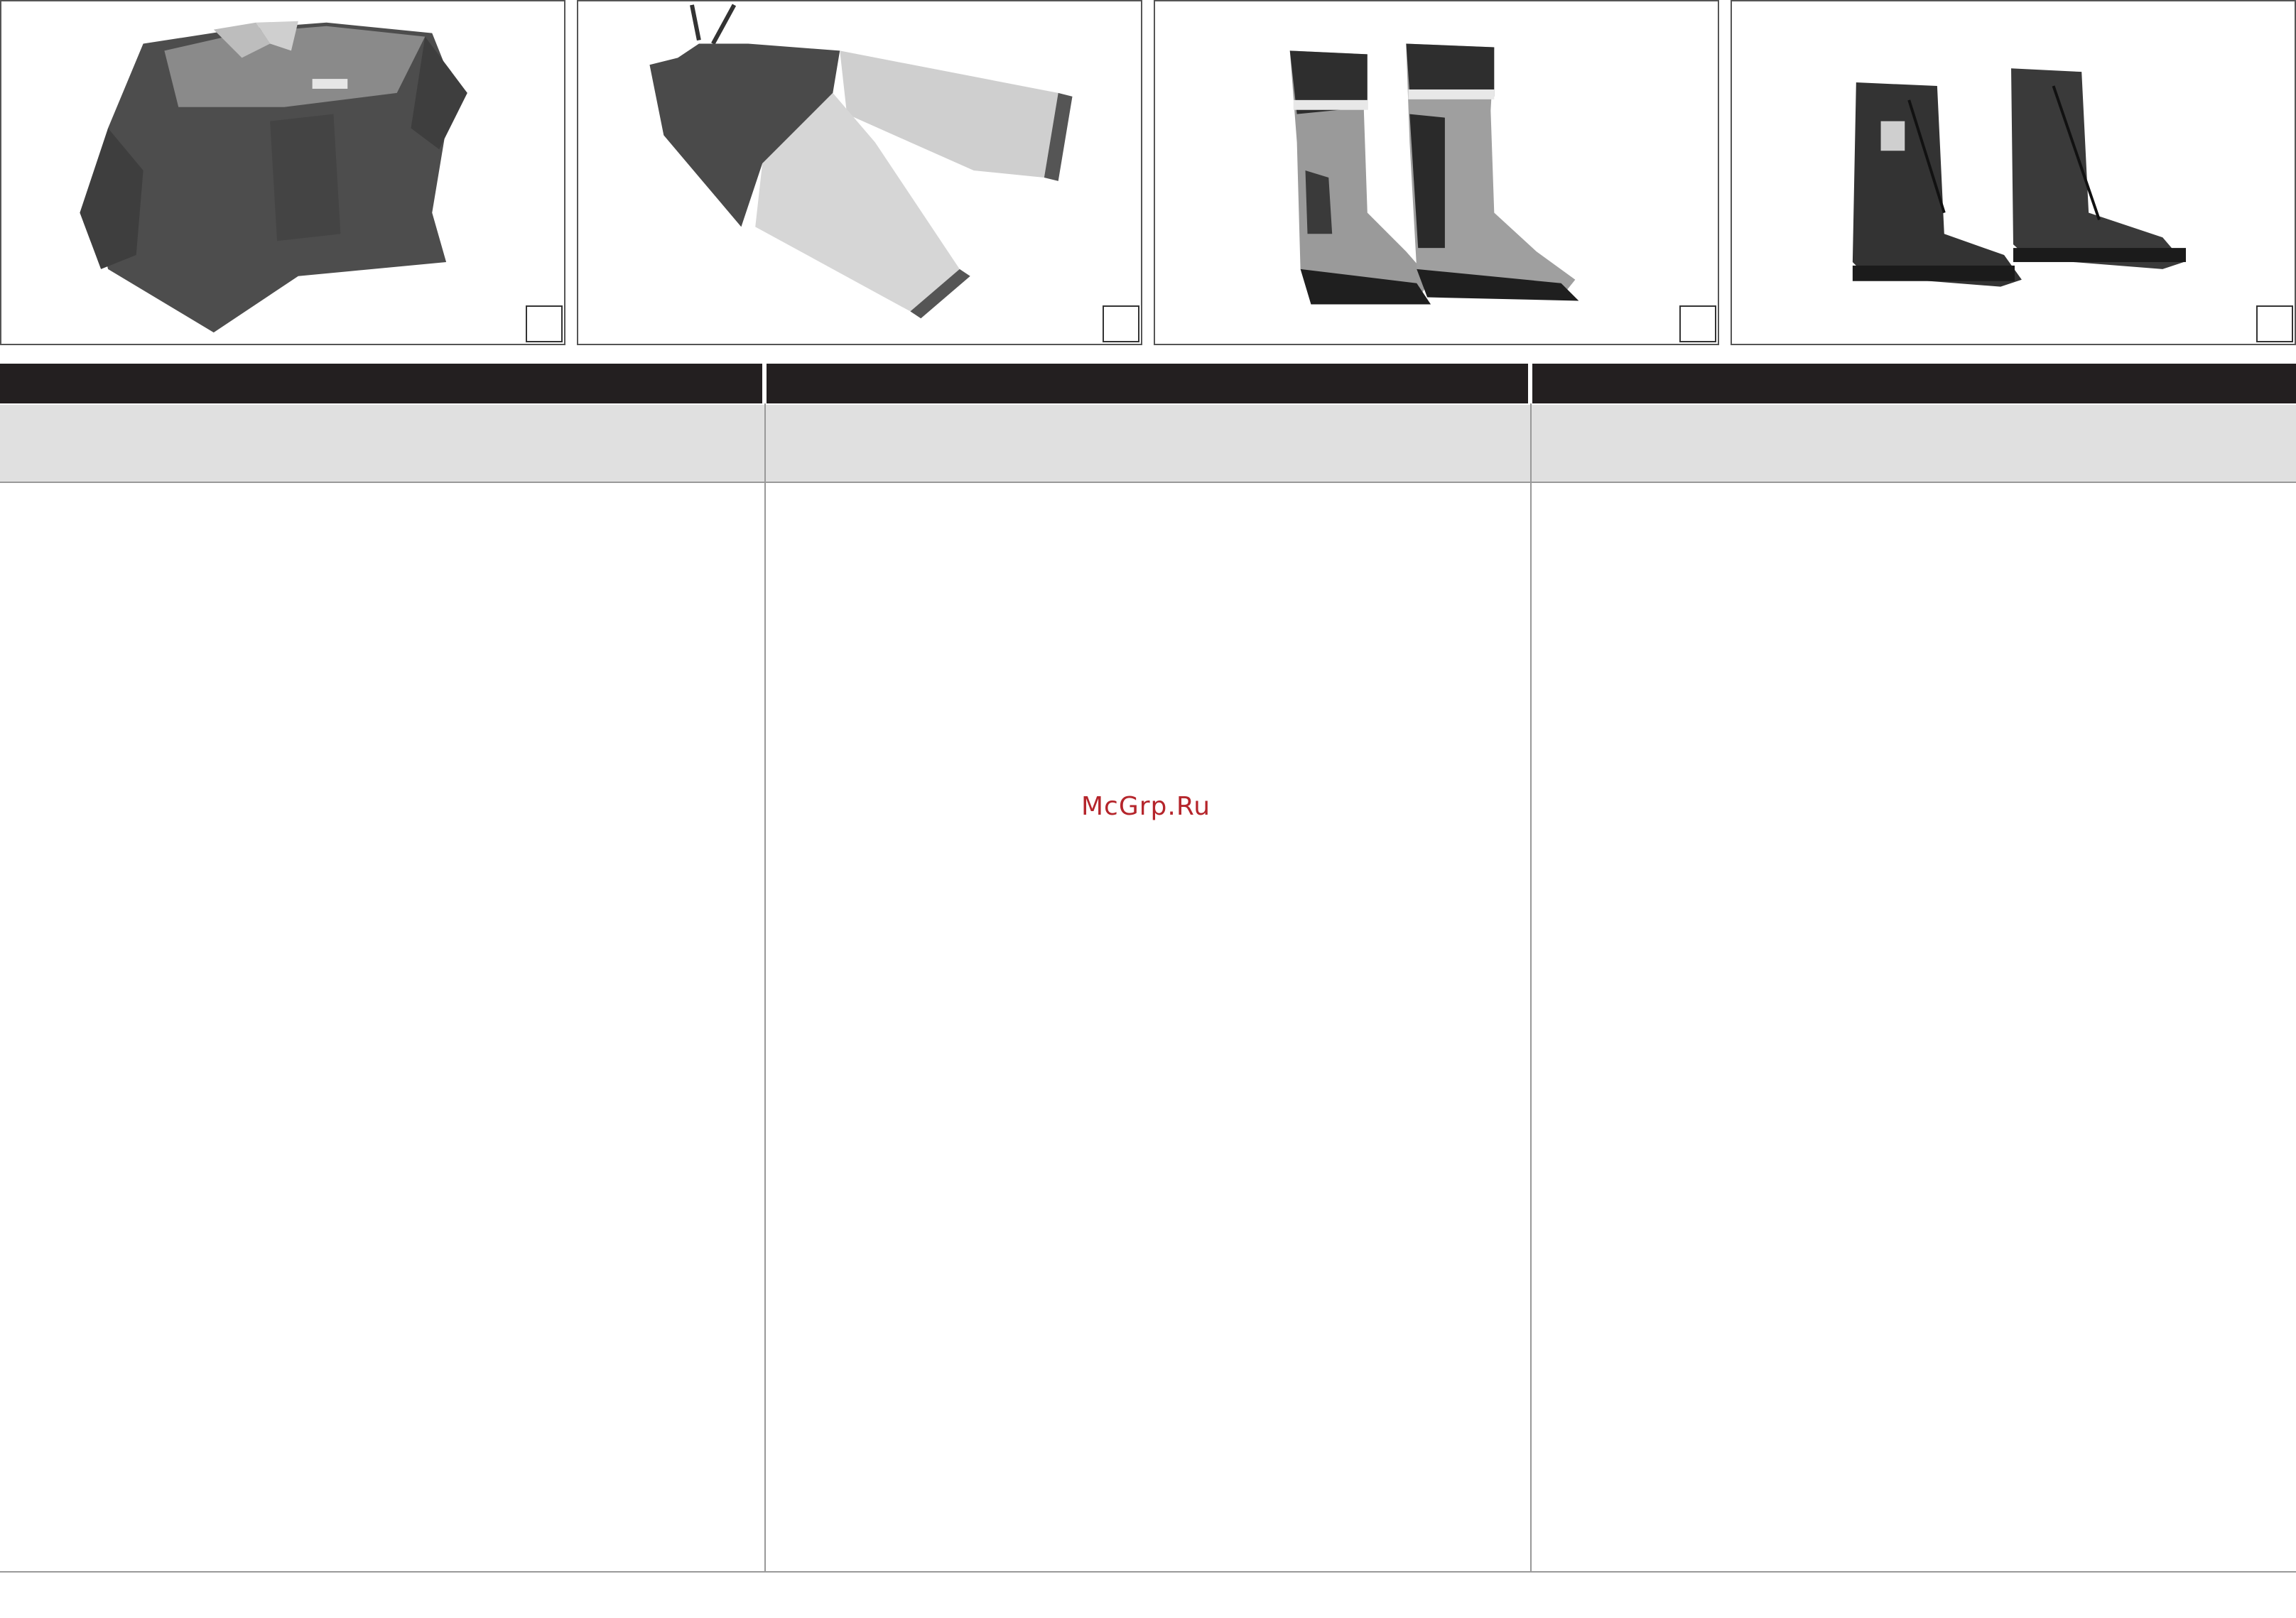  I want to click on watermark-text: McGrp.Ru, so click(1146, 806).